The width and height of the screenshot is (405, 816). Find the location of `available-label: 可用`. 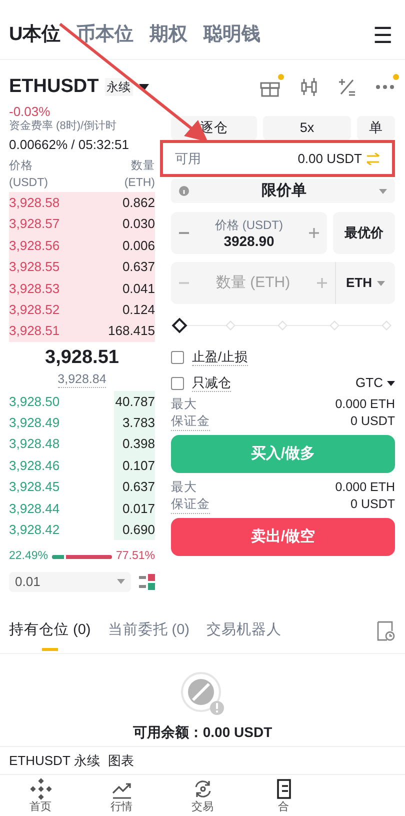

available-label: 可用 is located at coordinates (188, 159).